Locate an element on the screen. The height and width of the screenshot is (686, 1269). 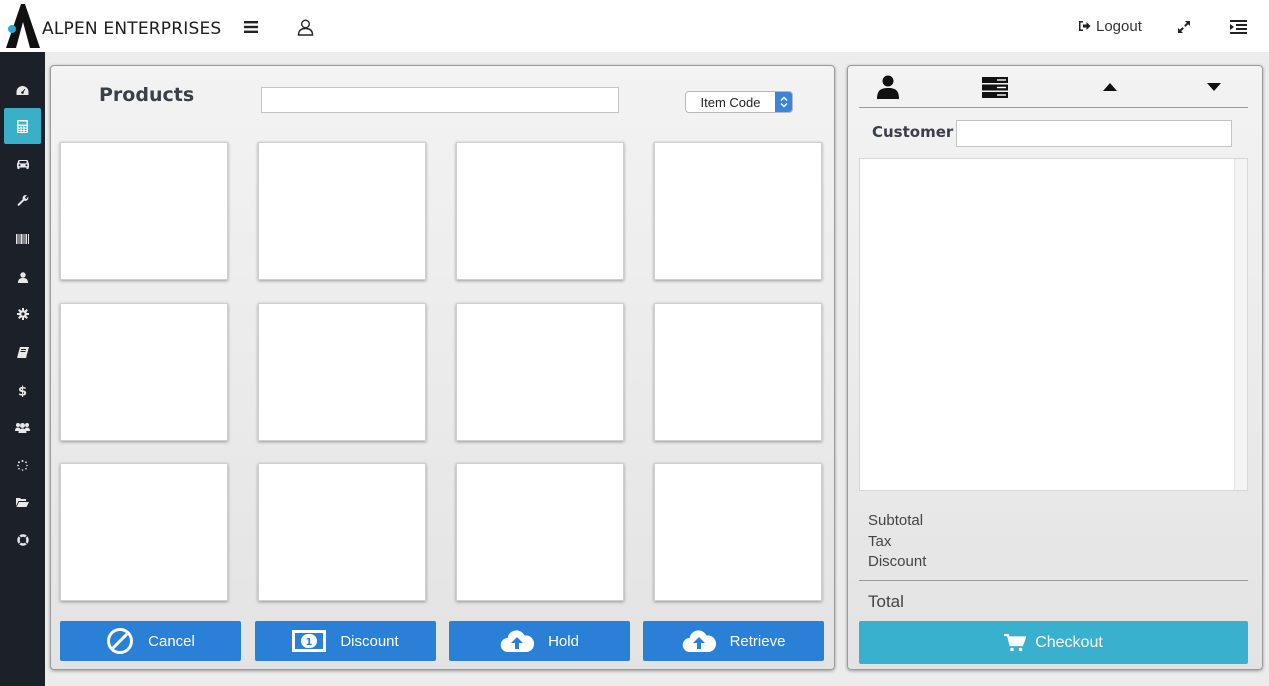
dollar-icon: $ is located at coordinates (22, 390).